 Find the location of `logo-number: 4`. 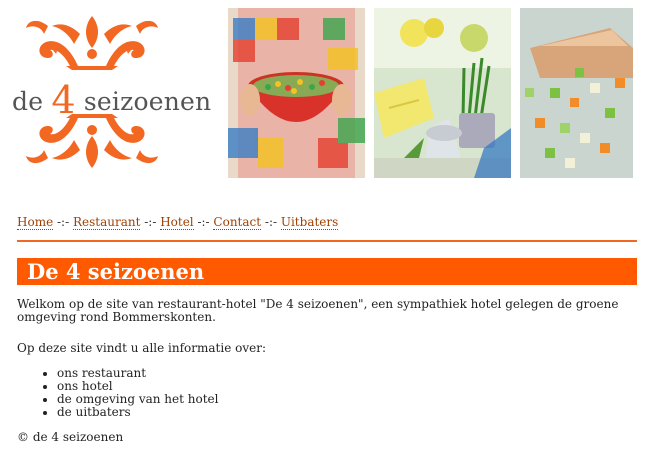

logo-number: 4 is located at coordinates (63, 100).